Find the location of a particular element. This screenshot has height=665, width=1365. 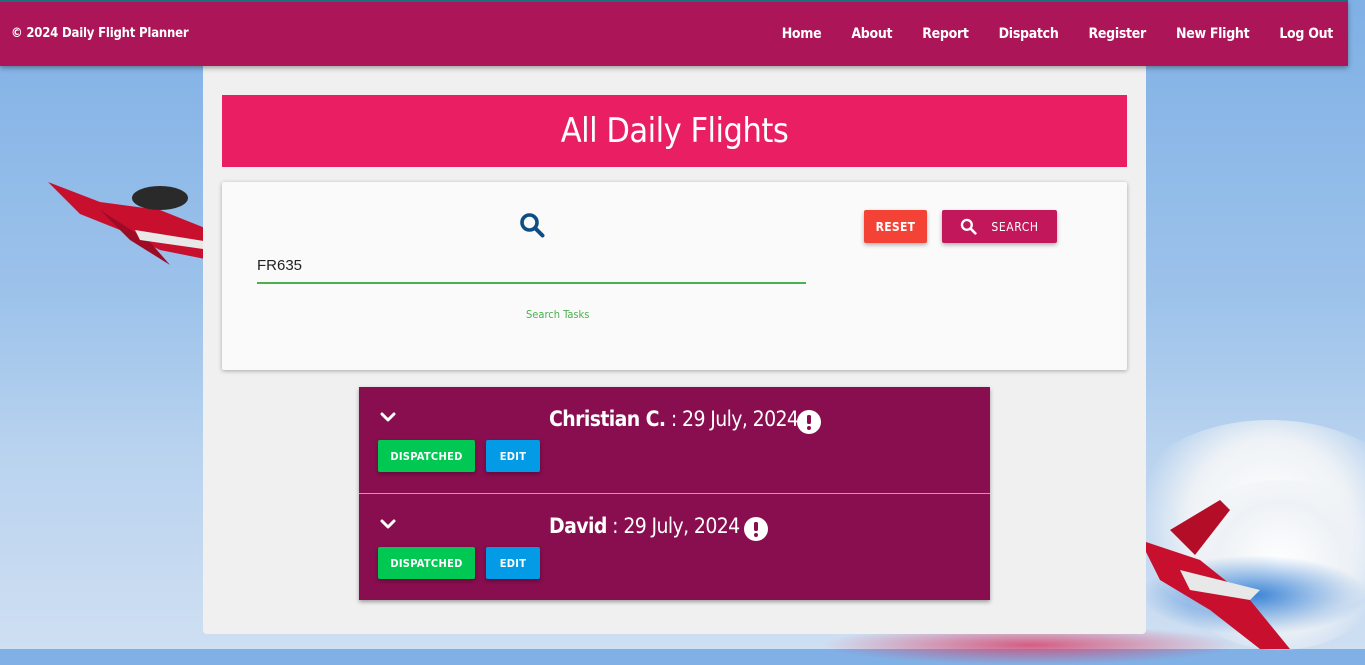

search-label: Search Tasks is located at coordinates (558, 314).